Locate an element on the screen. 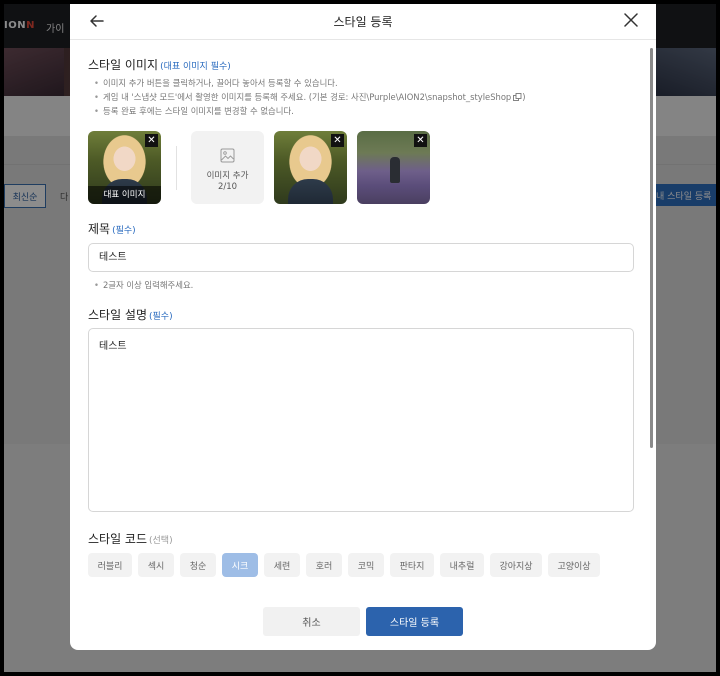 The image size is (720, 676). description-section-title: 스타일 설명 (필수) is located at coordinates (130, 314).